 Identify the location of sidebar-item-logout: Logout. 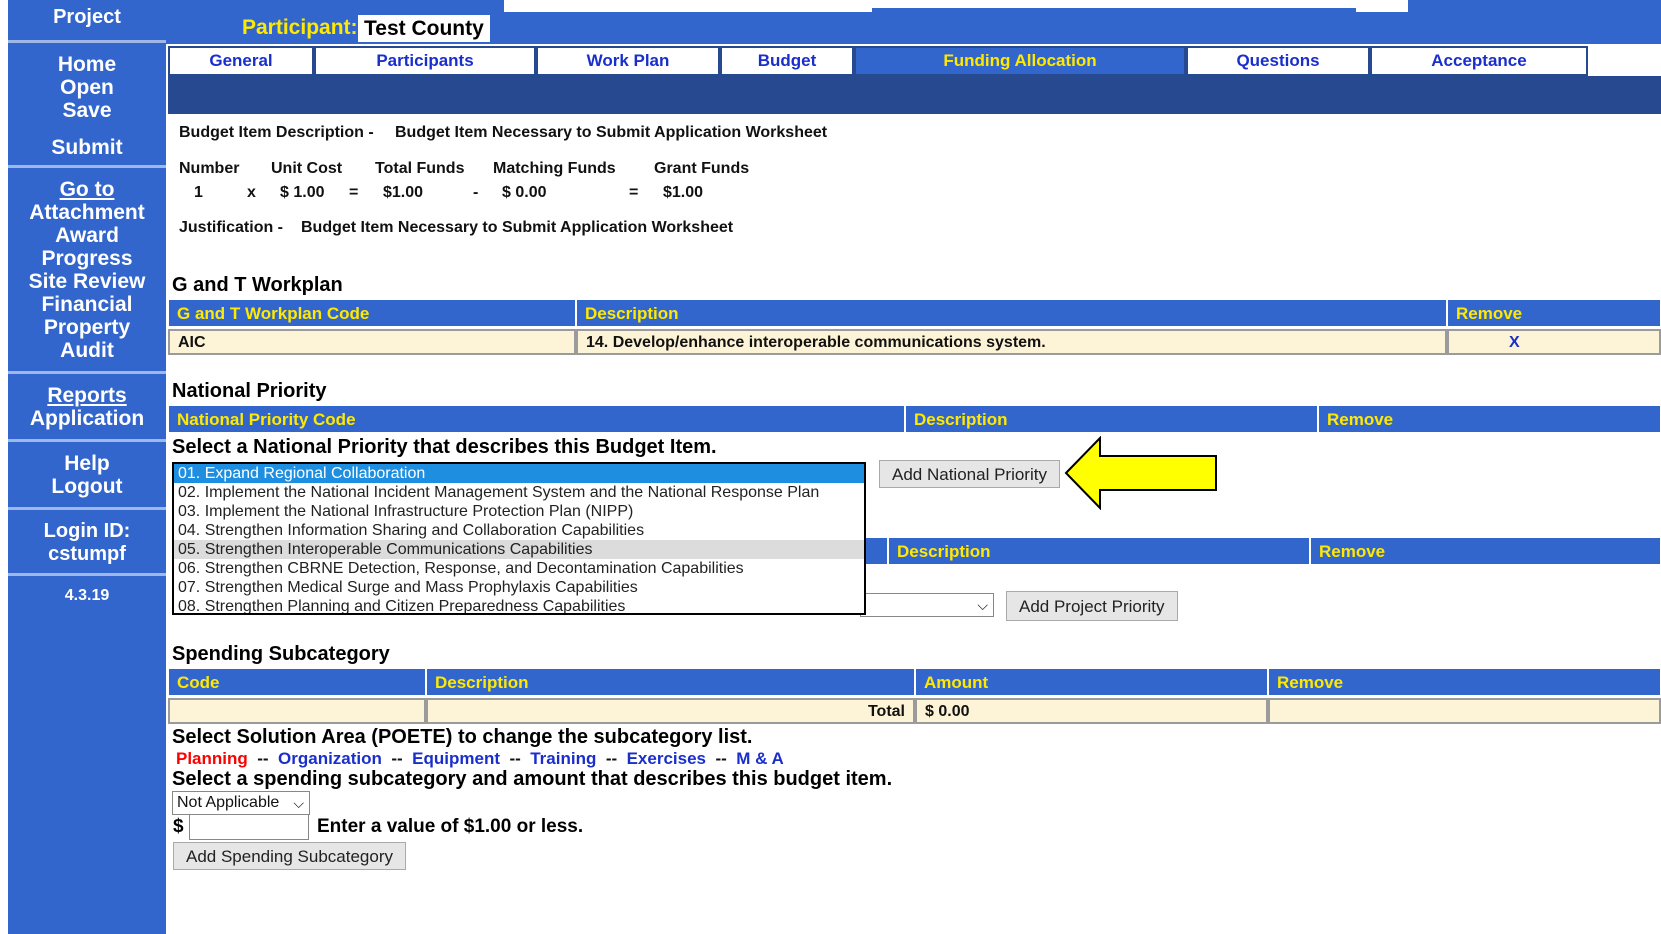
(87, 486).